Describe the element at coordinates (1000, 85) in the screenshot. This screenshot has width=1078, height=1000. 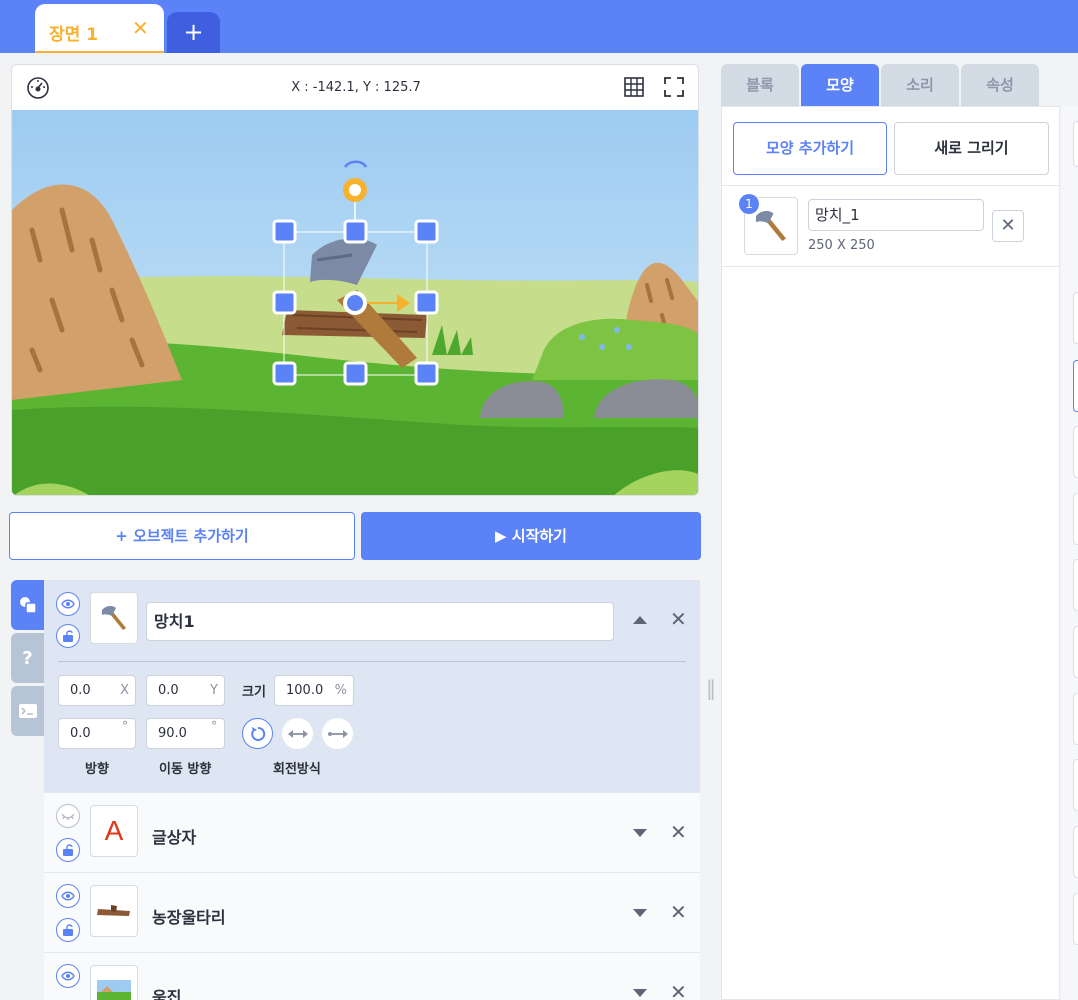
I see `tab-properties: 속성` at that location.